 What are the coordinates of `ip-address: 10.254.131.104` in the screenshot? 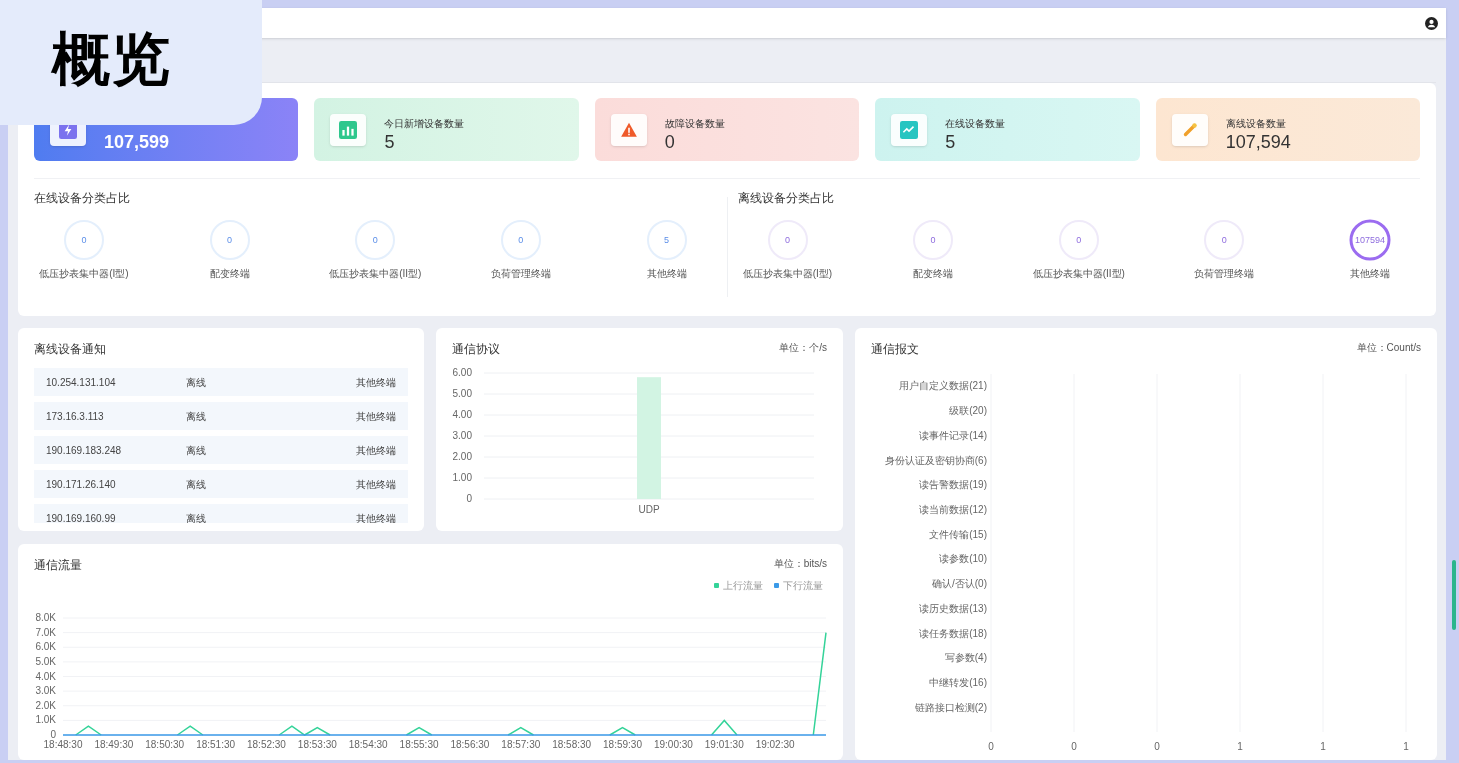 It's located at (81, 382).